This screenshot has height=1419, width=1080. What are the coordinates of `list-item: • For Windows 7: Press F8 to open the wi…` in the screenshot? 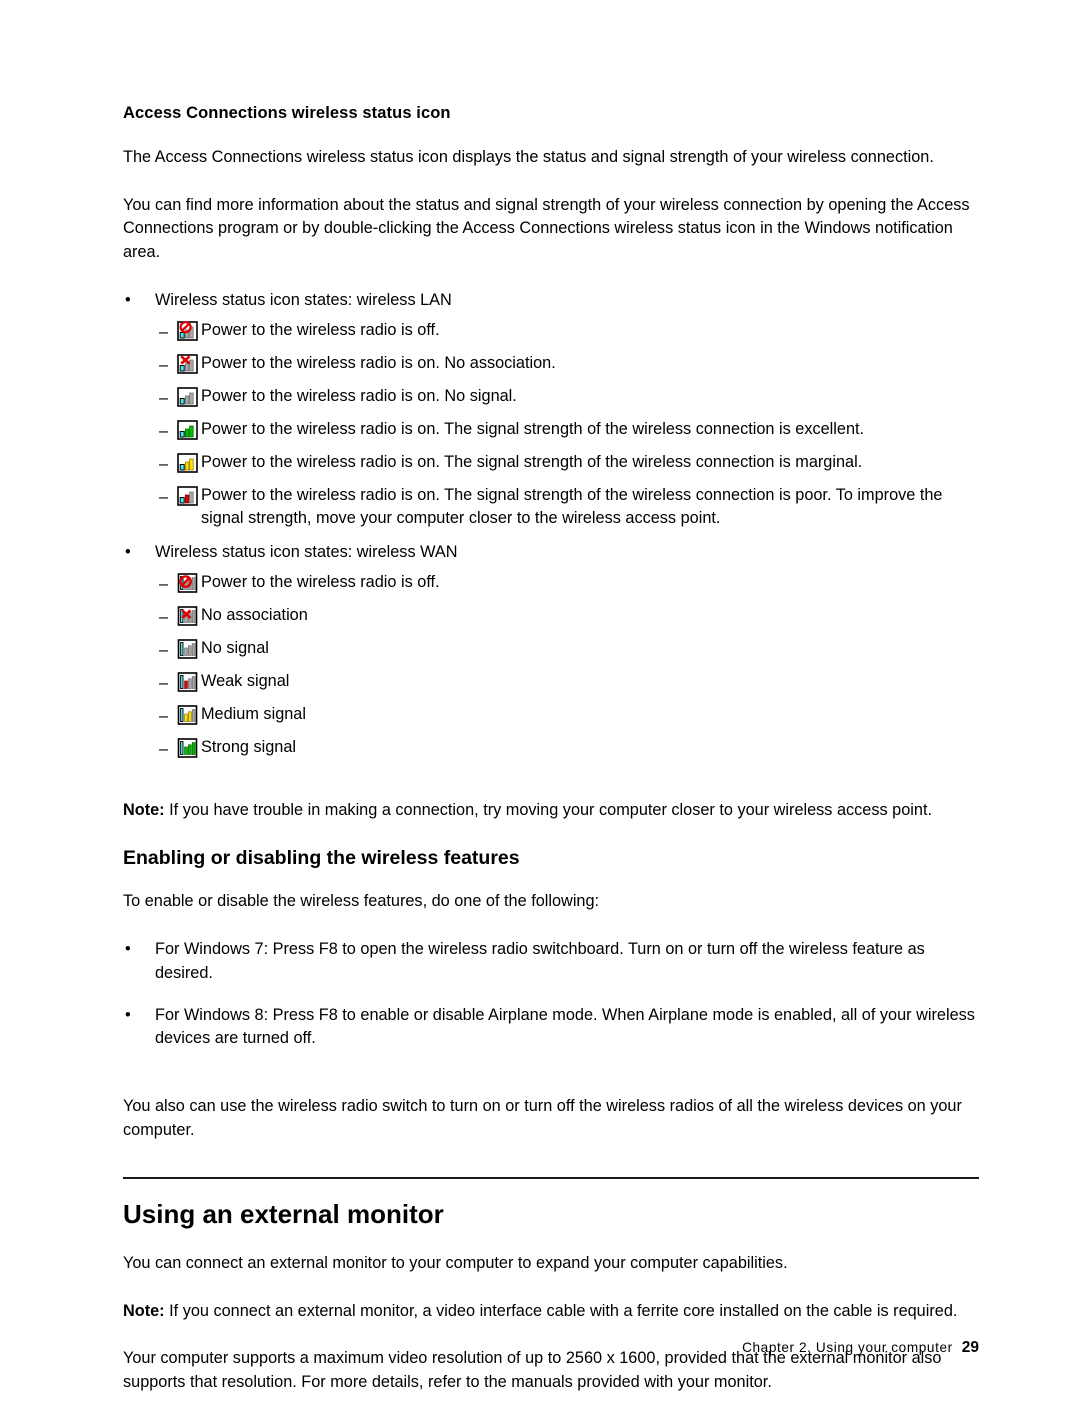 It's located at (551, 962).